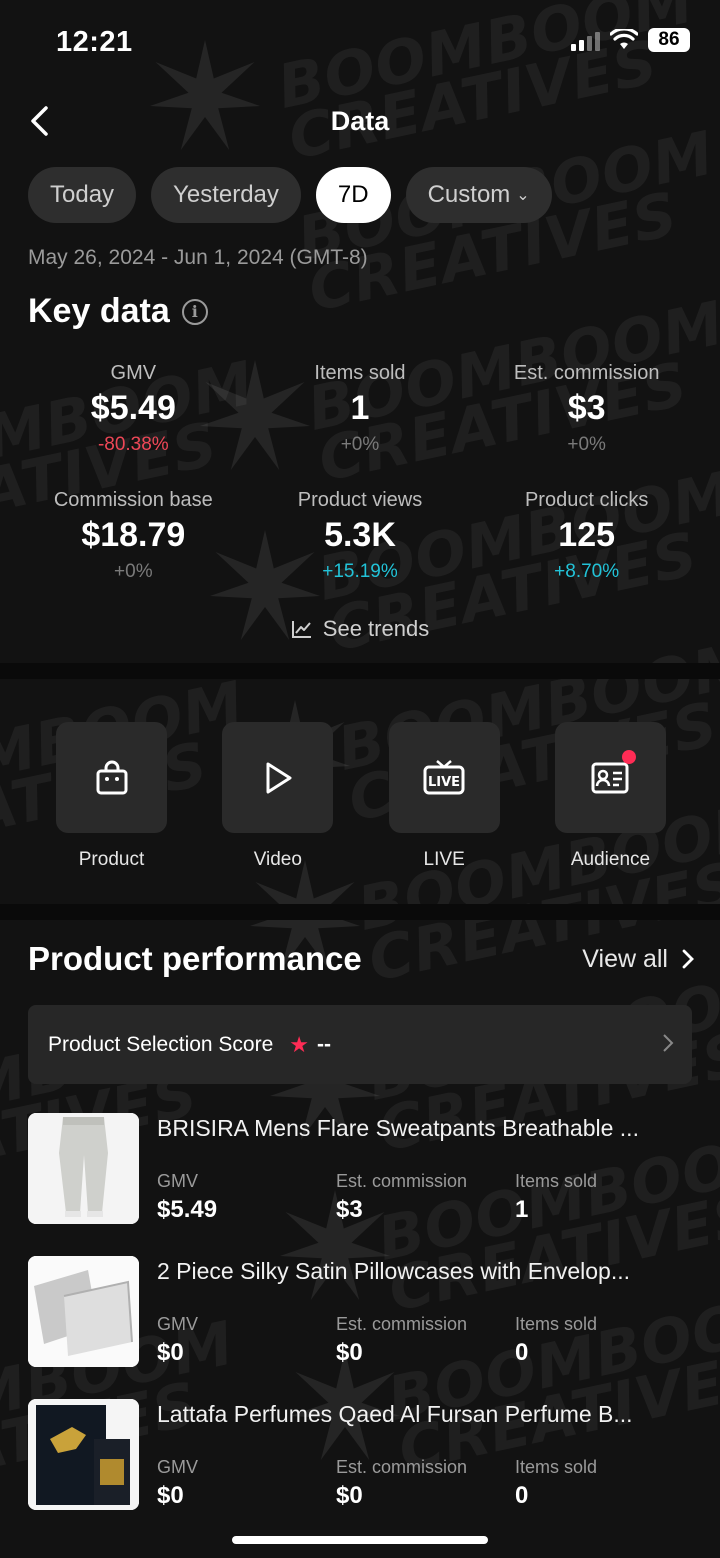  I want to click on see-trends-link: See trends, so click(360, 629).